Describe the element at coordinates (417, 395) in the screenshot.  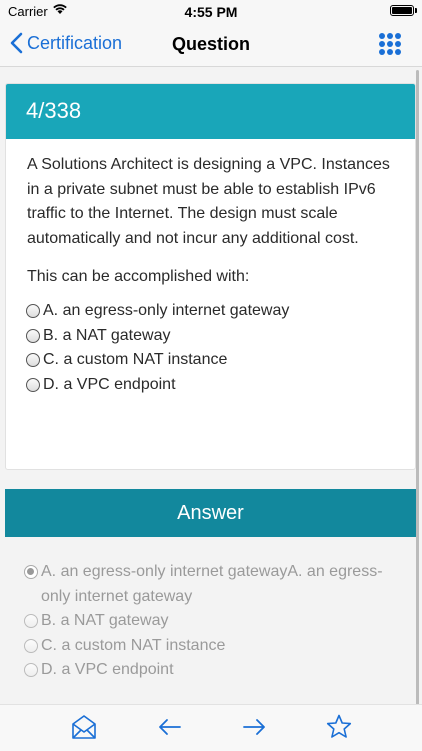
I see `scrollbar` at that location.